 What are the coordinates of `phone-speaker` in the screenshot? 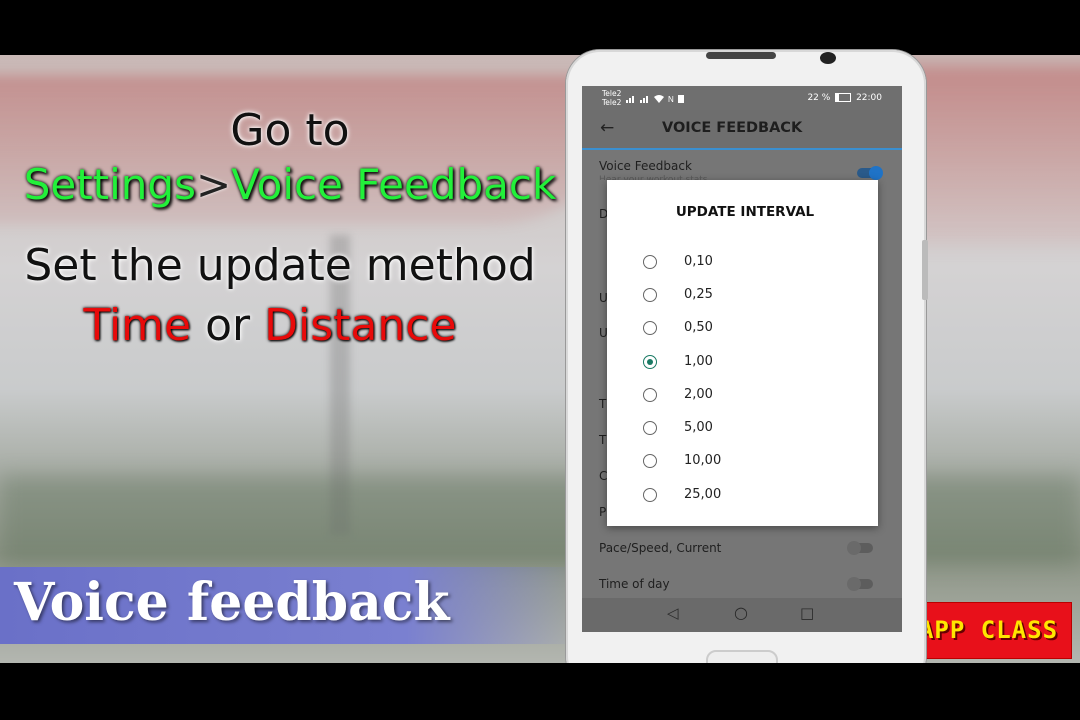 It's located at (741, 55).